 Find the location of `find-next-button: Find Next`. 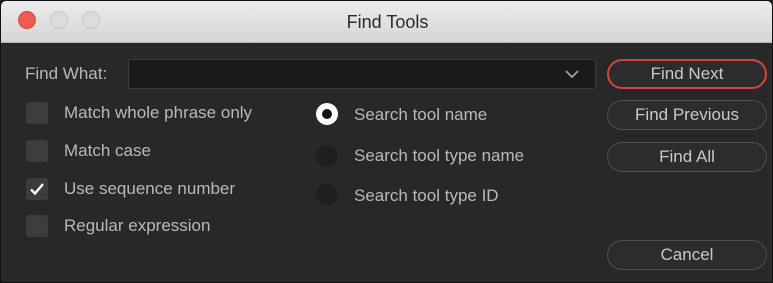

find-next-button: Find Next is located at coordinates (687, 74).